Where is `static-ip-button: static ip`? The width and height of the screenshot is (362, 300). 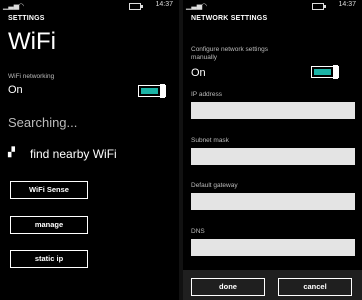 static-ip-button: static ip is located at coordinates (49, 259).